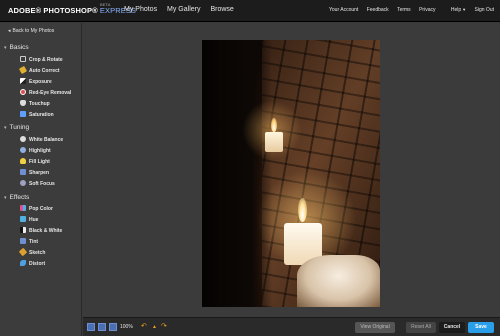 This screenshot has height=336, width=500. I want to click on tool-label: Crop & Rotate, so click(46, 60).